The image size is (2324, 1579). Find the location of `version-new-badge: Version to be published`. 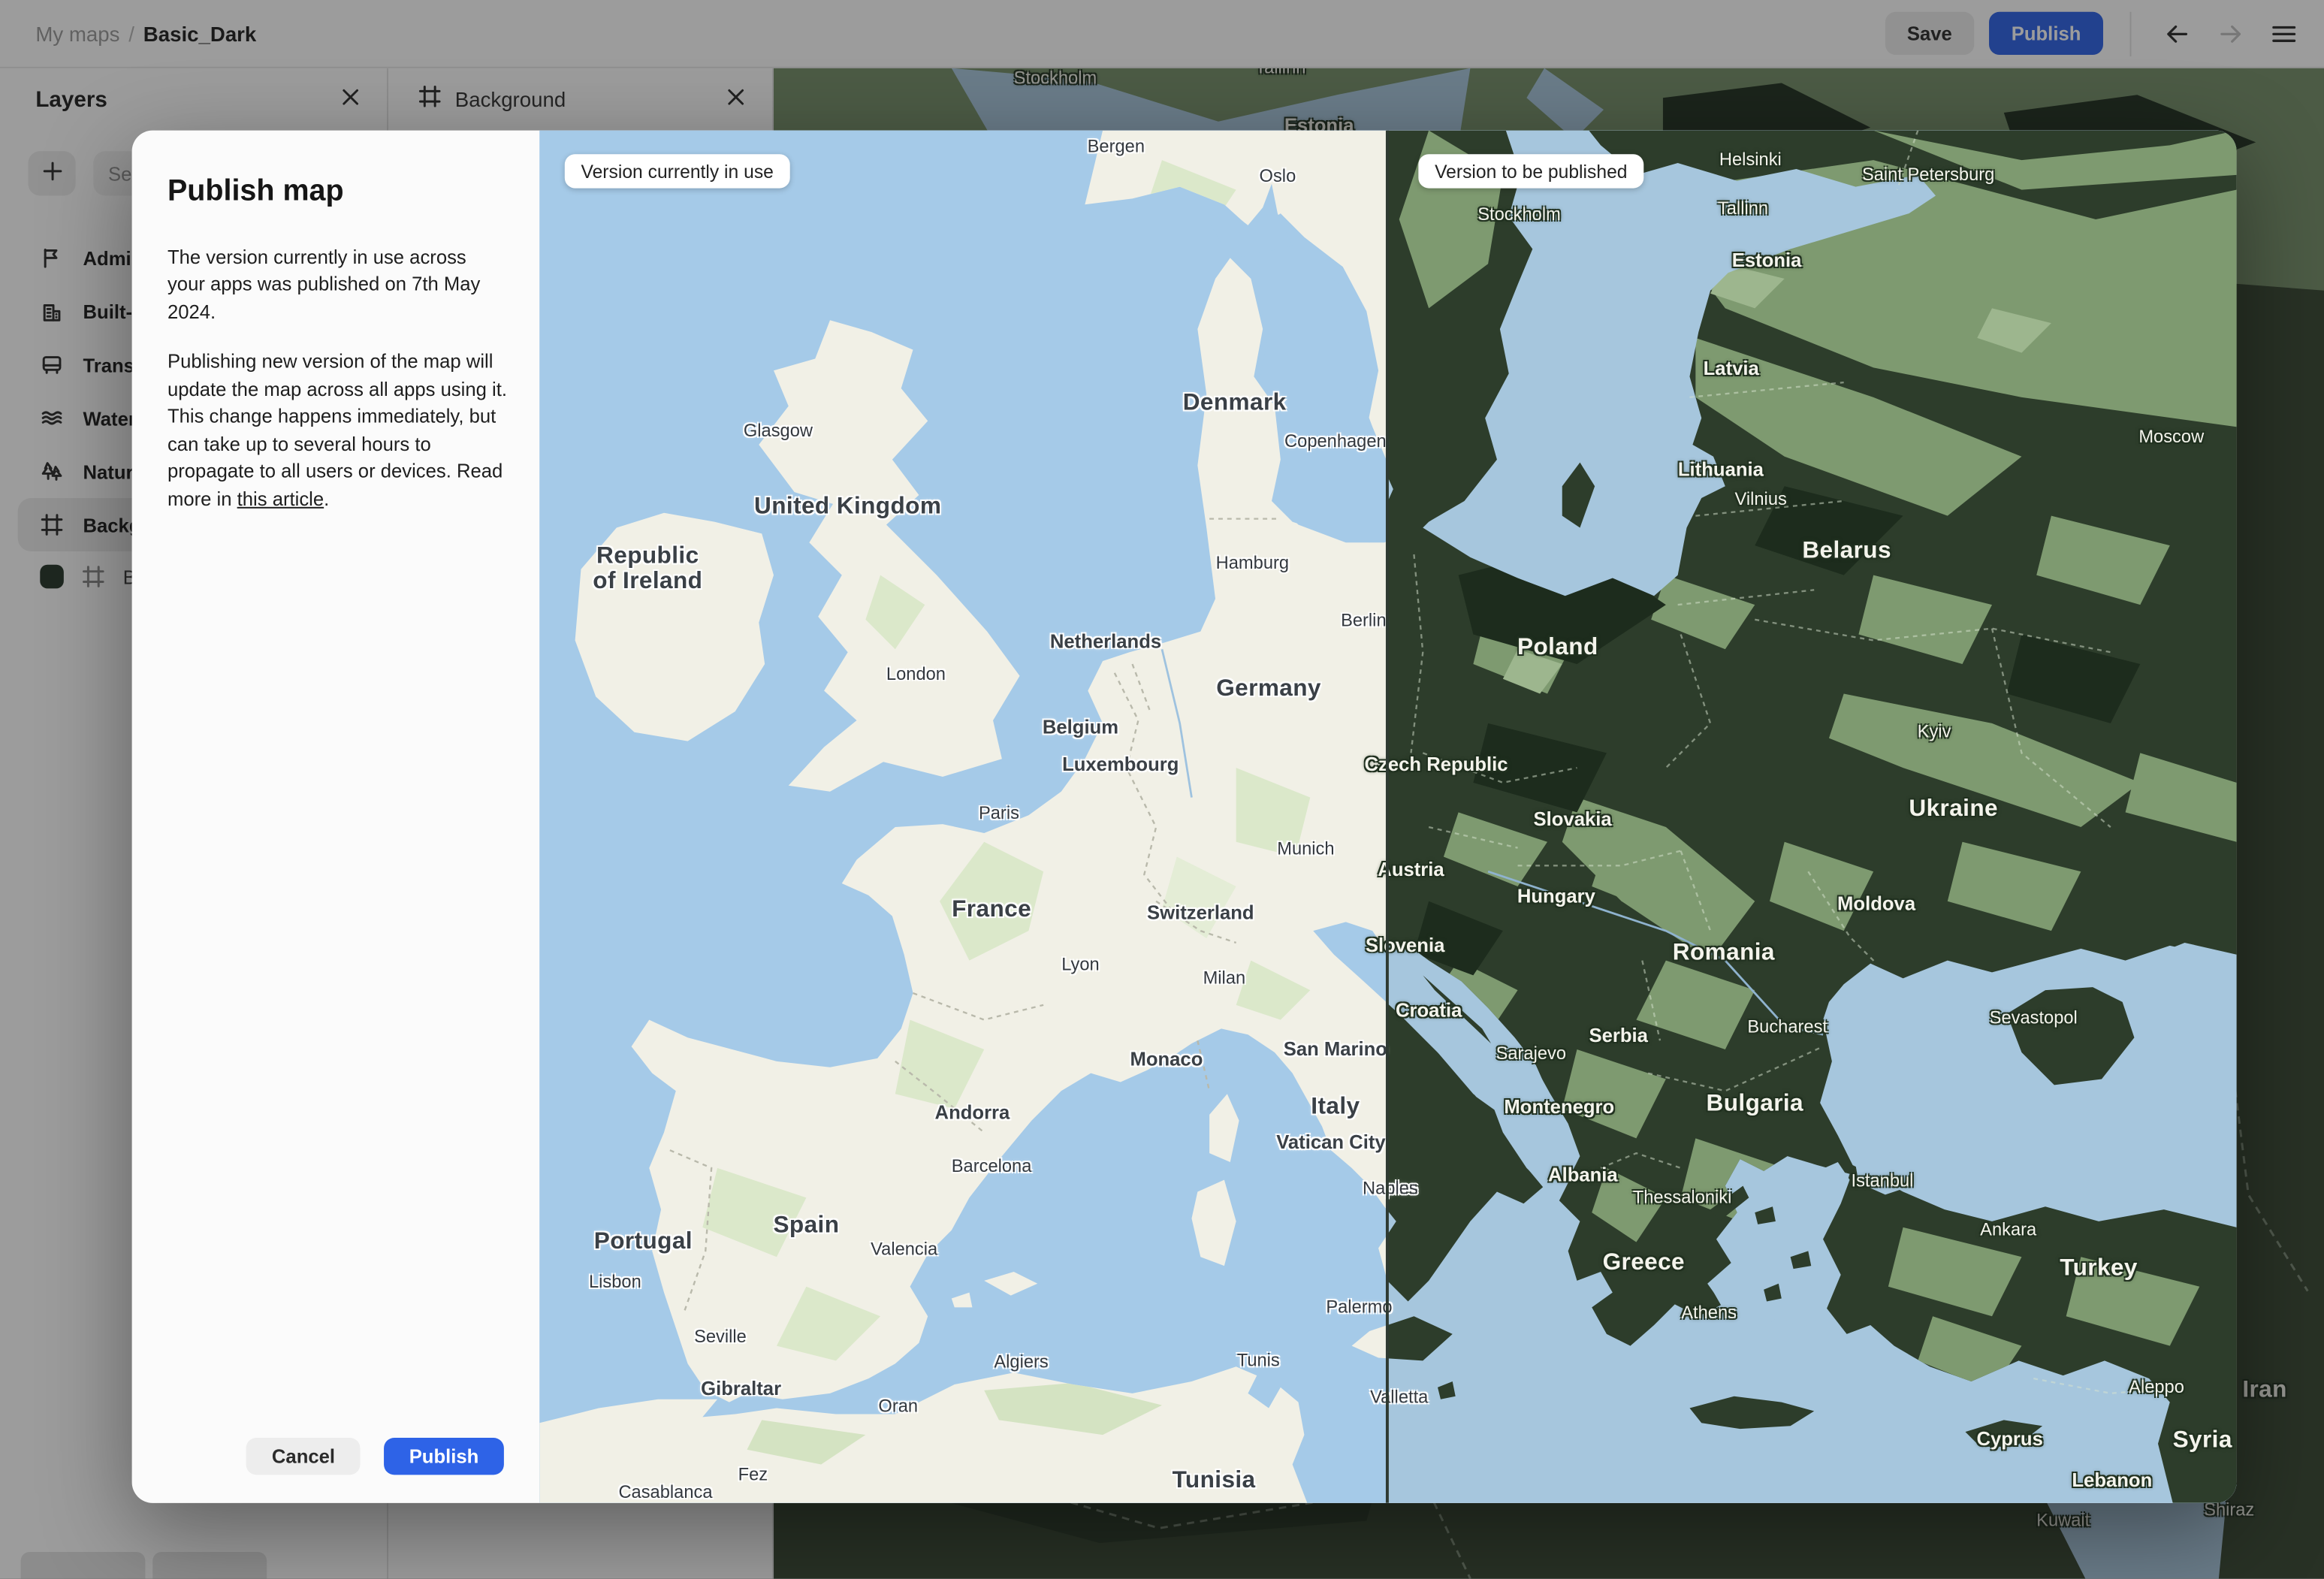

version-new-badge: Version to be published is located at coordinates (1531, 172).